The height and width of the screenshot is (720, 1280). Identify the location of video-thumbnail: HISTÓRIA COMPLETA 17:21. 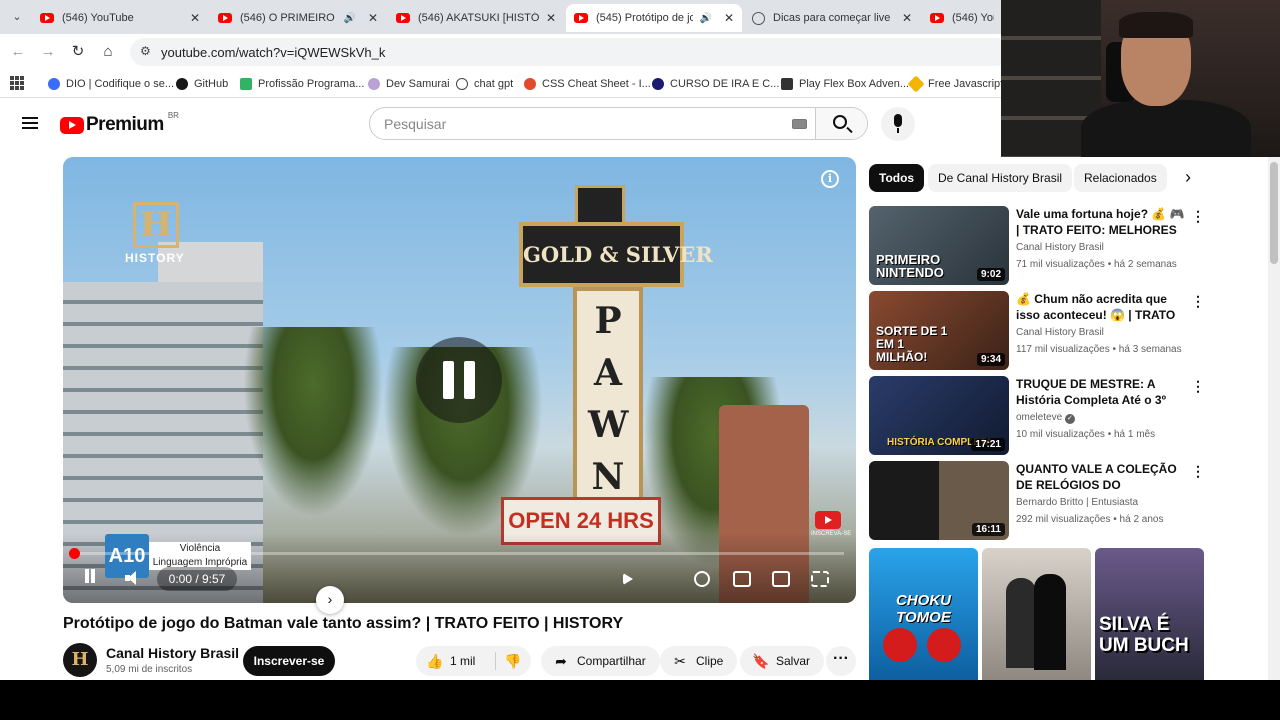
(939, 415).